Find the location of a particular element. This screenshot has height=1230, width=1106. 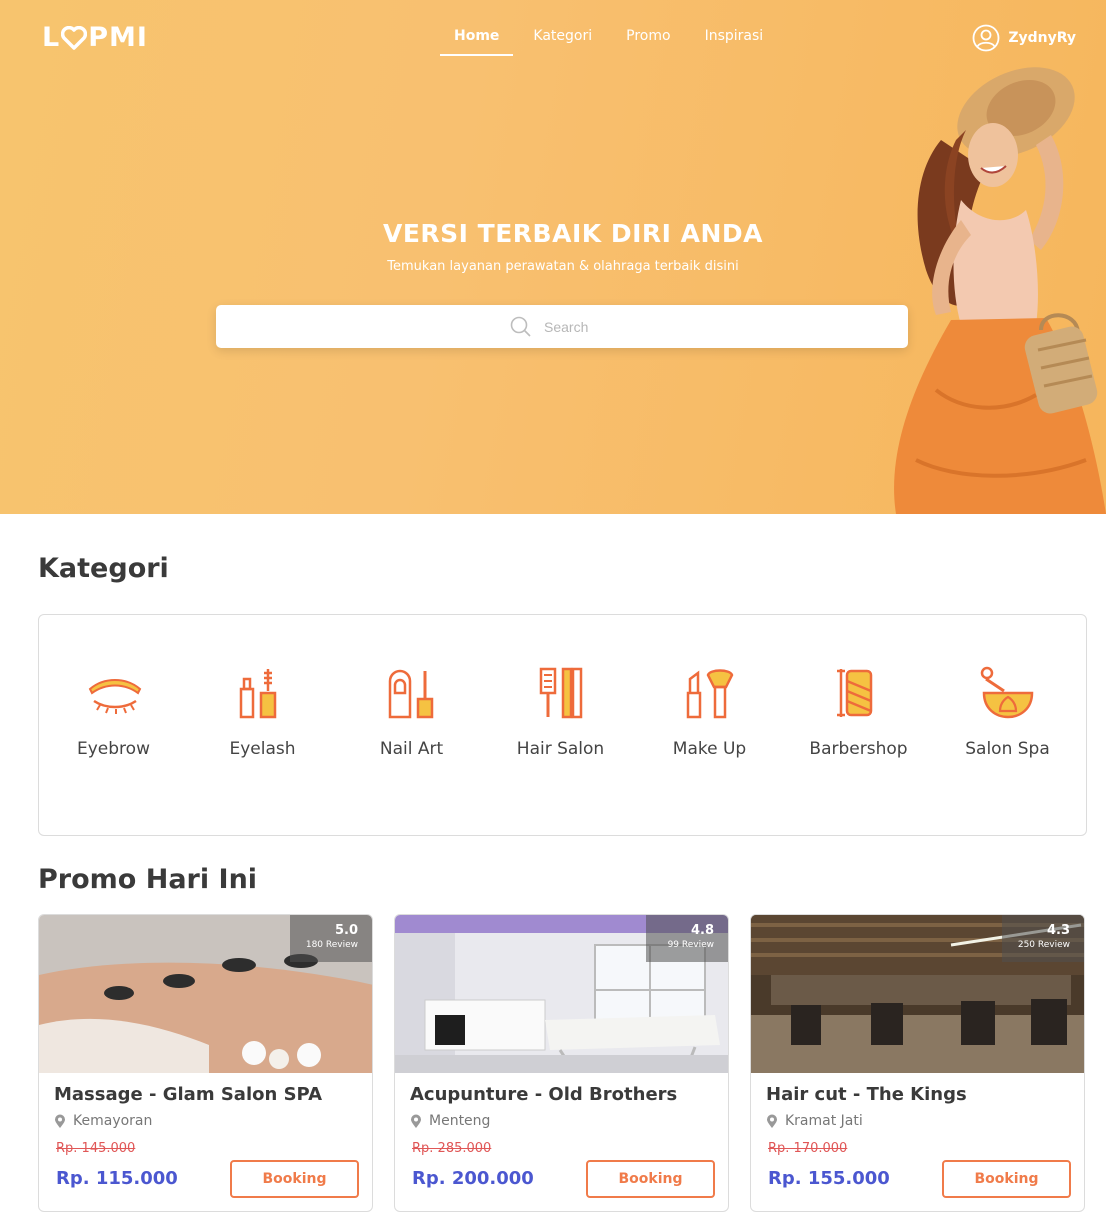

logo-text-l: L is located at coordinates (51, 37).